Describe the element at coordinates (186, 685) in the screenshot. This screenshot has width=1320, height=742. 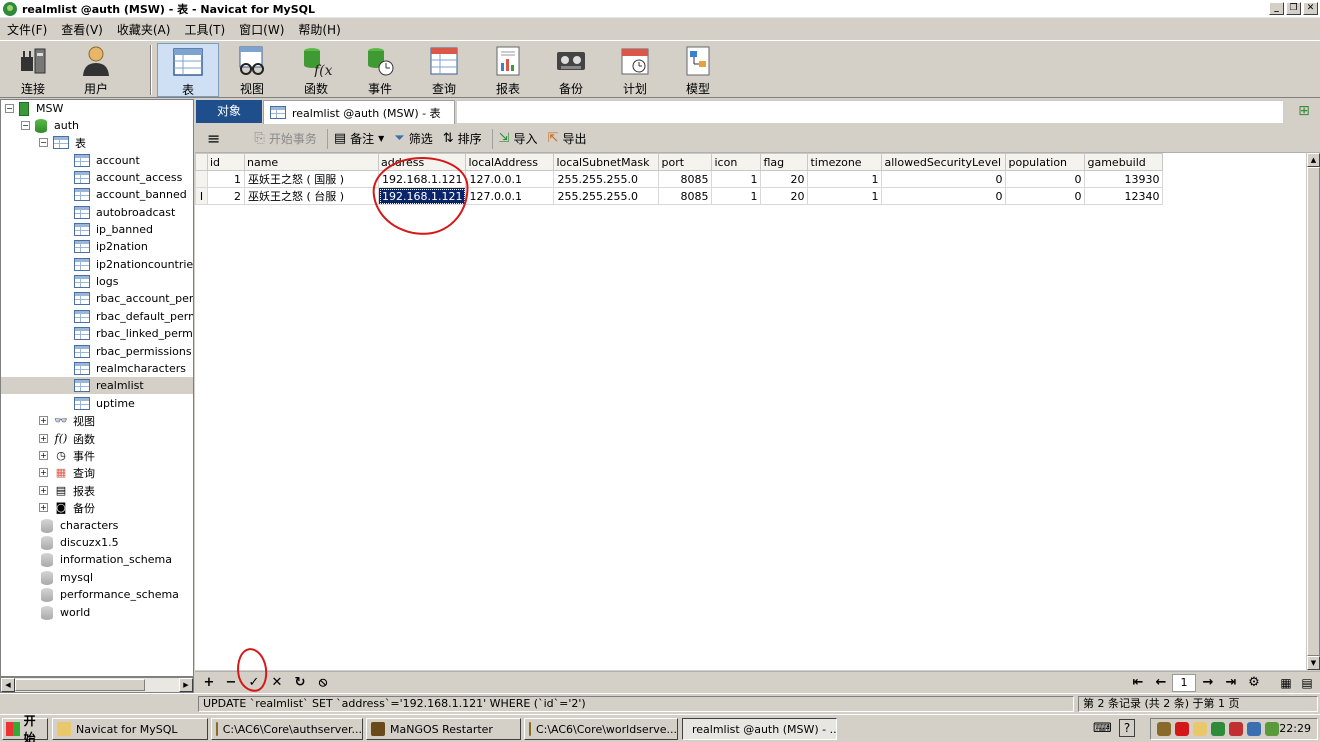
I see `scroll-right-icon: ▶` at that location.